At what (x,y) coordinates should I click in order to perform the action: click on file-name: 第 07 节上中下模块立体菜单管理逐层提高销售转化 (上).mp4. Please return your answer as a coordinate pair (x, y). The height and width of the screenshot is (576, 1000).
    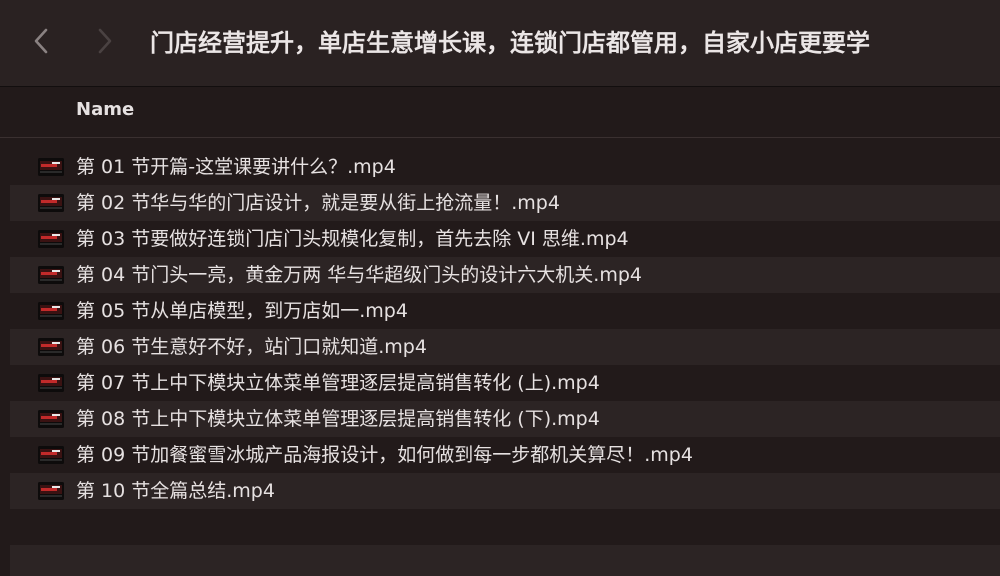
    Looking at the image, I should click on (338, 383).